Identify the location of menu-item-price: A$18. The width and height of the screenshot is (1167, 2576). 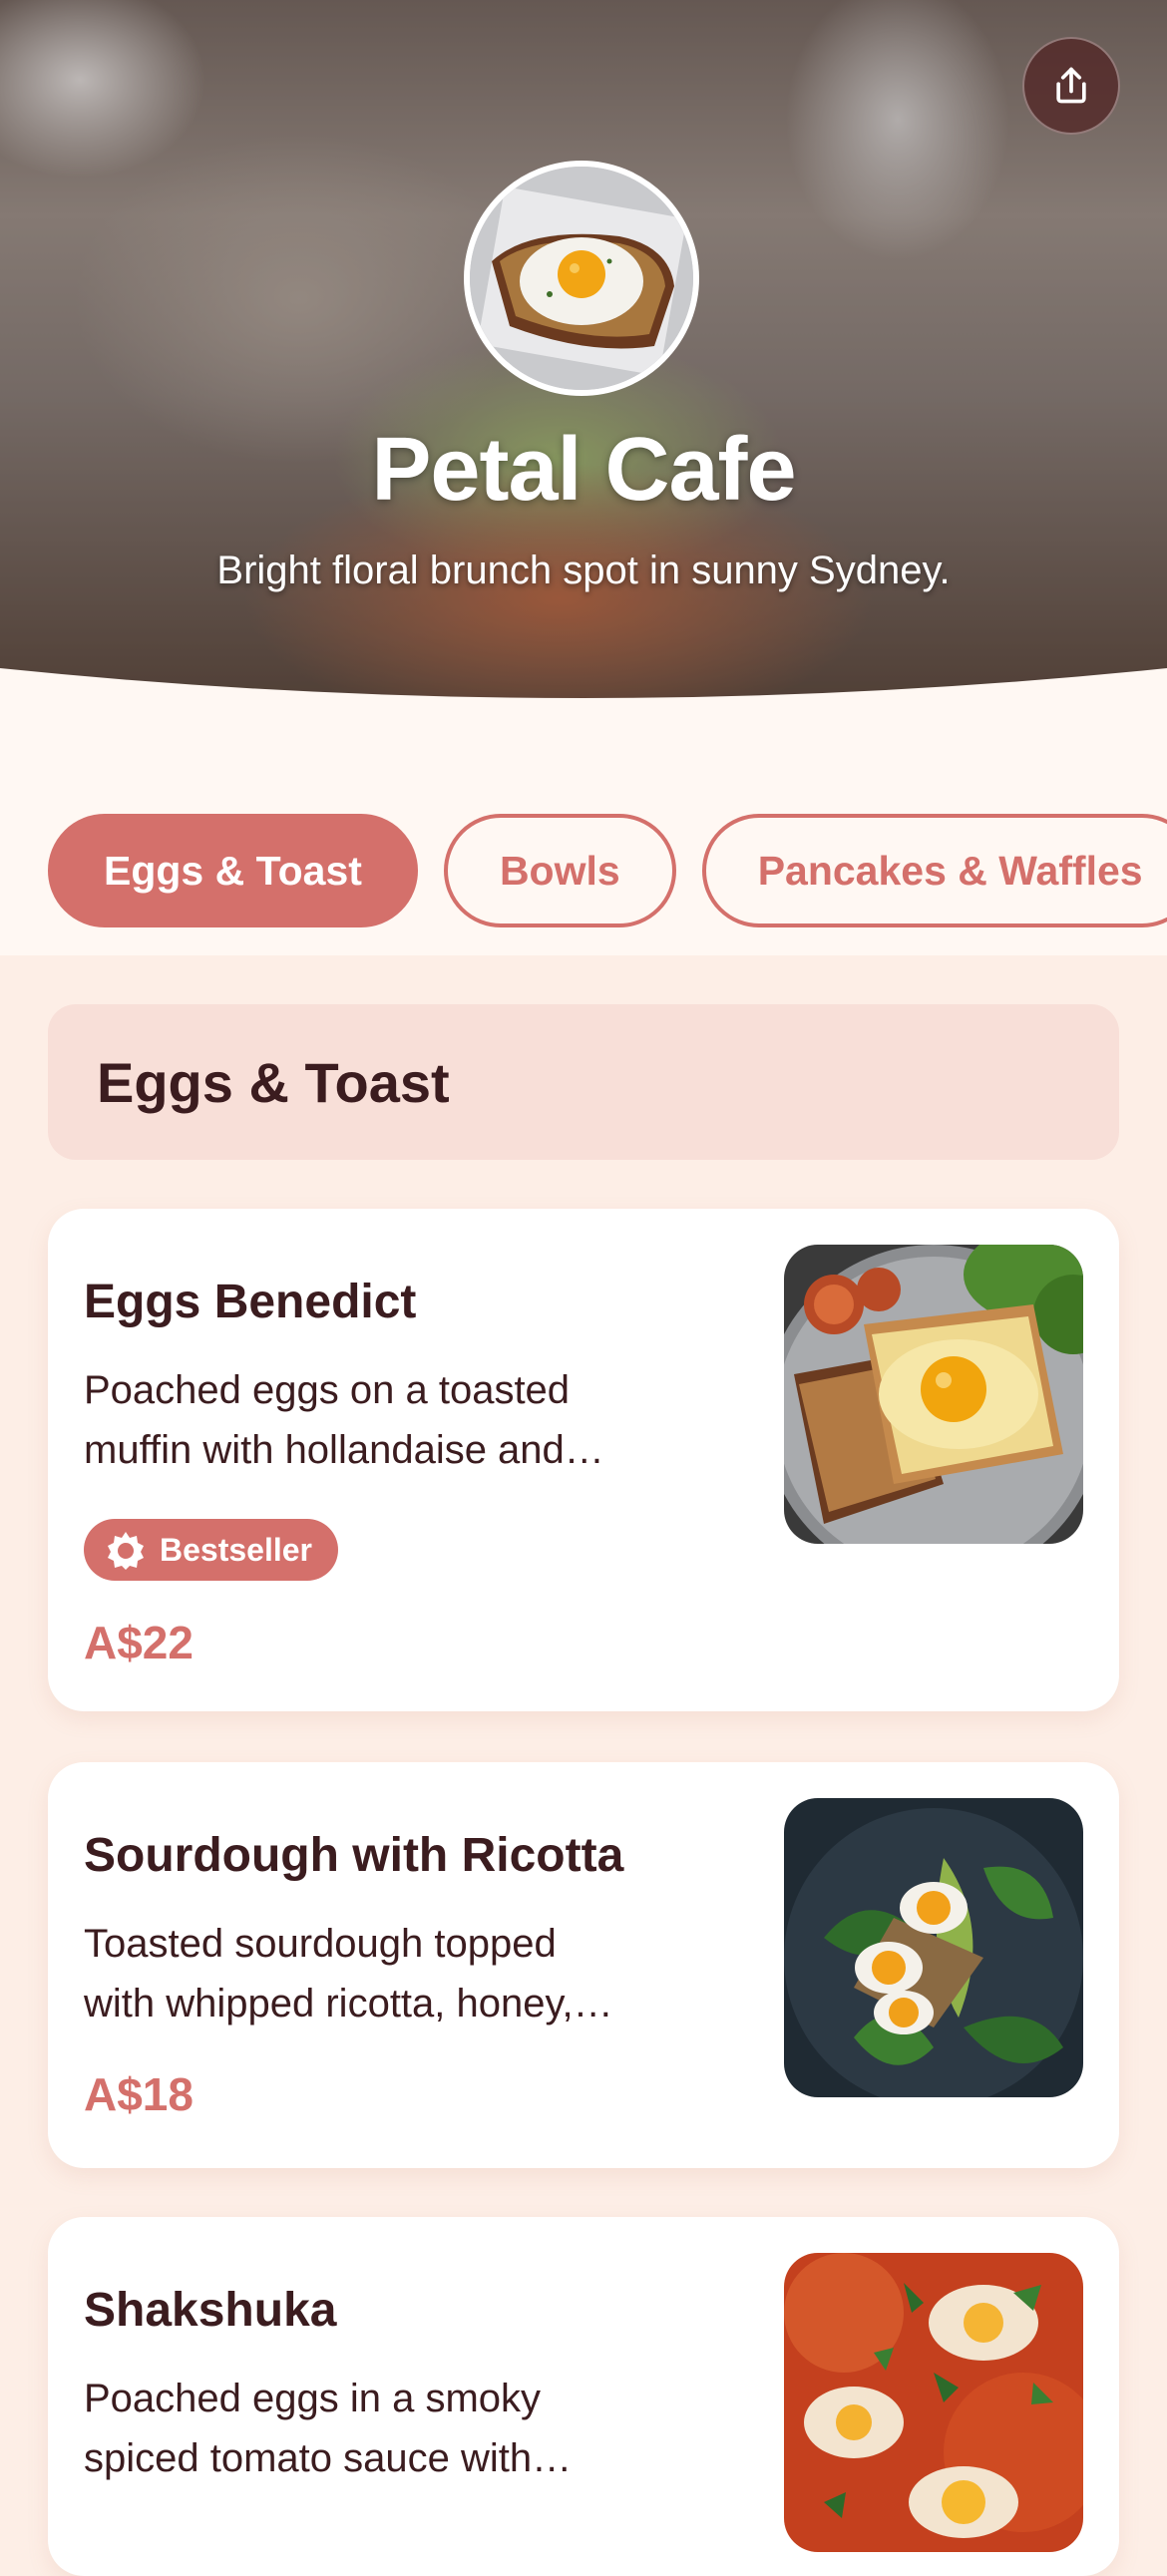
(139, 2094).